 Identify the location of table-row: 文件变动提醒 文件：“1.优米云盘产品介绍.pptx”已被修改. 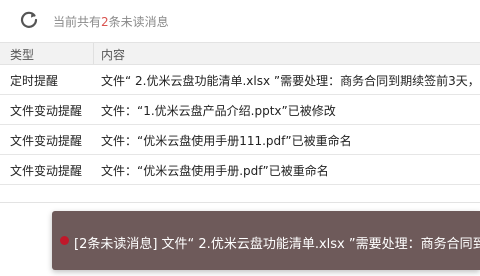
(240, 110).